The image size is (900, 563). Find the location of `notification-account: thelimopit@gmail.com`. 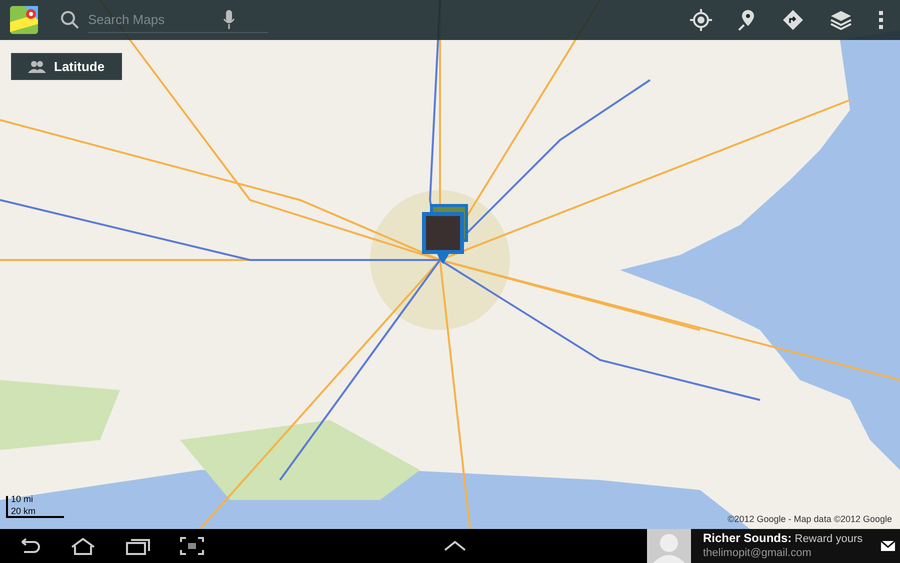

notification-account: thelimopit@gmail.com is located at coordinates (757, 554).